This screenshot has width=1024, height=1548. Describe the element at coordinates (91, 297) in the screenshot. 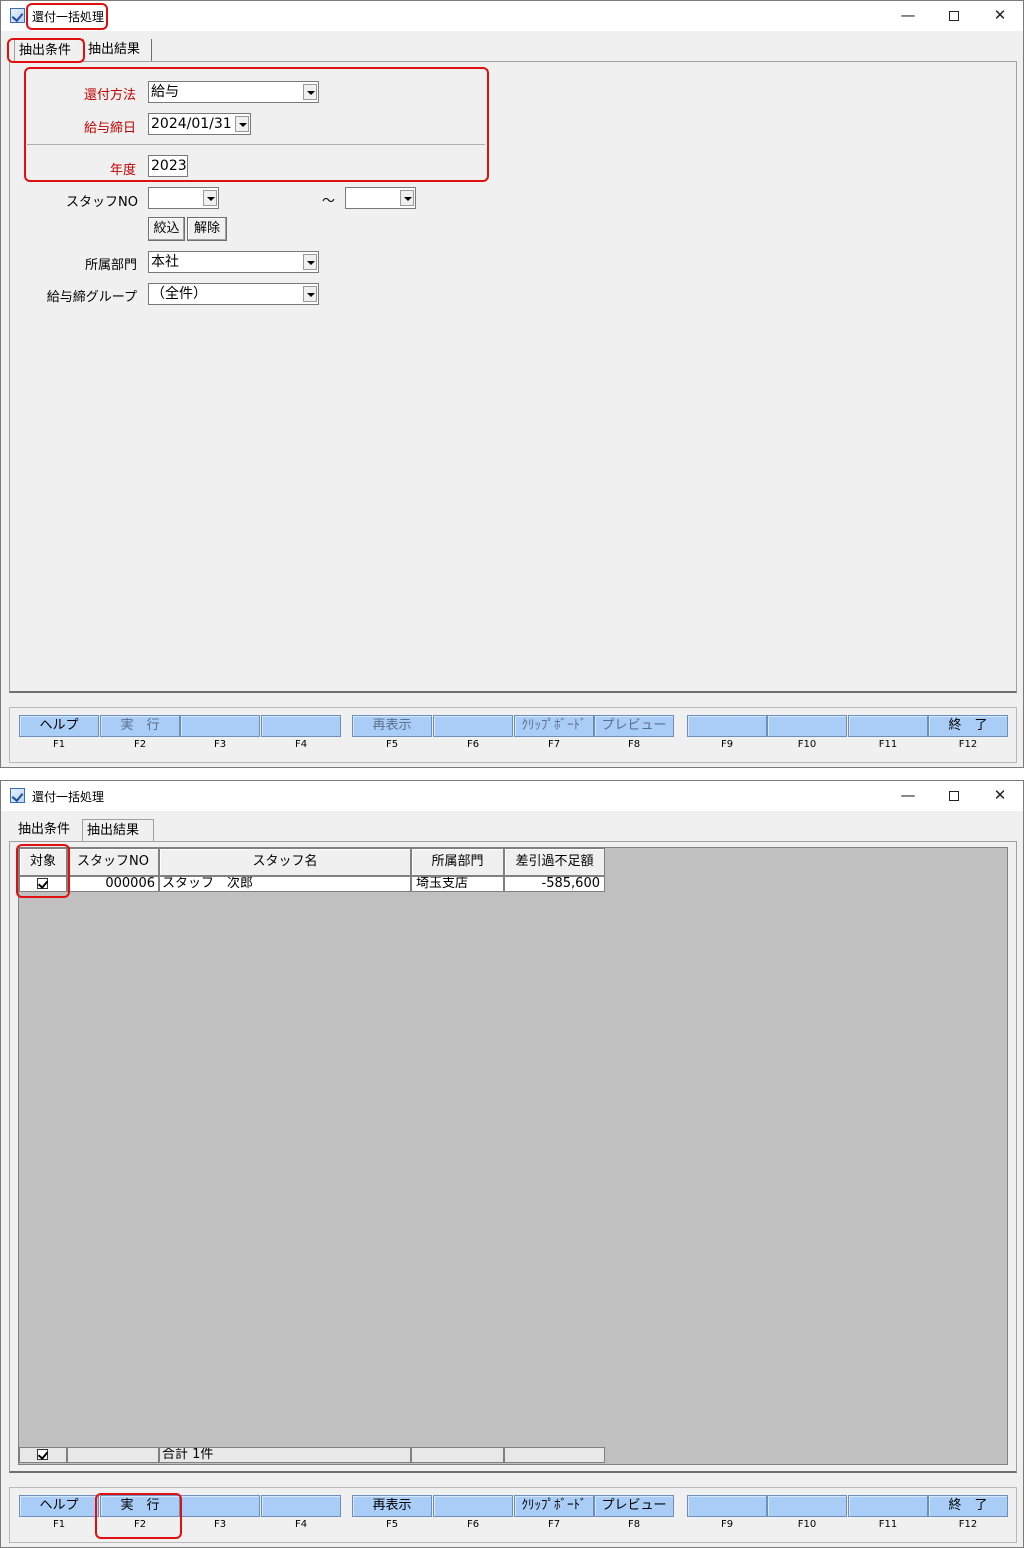

I see `group-label: 給与締グループ` at that location.